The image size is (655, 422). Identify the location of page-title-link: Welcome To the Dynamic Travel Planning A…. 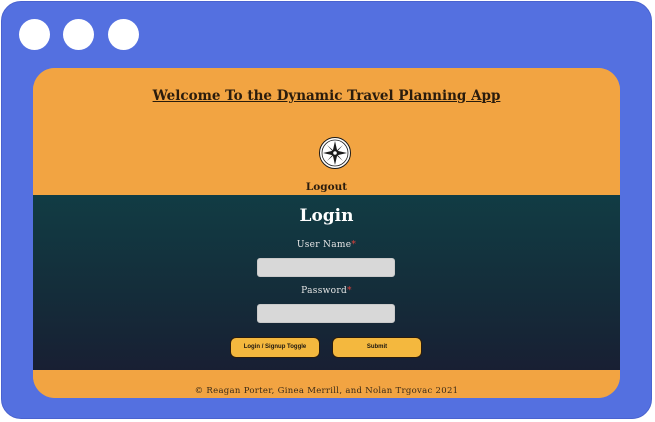
(326, 96).